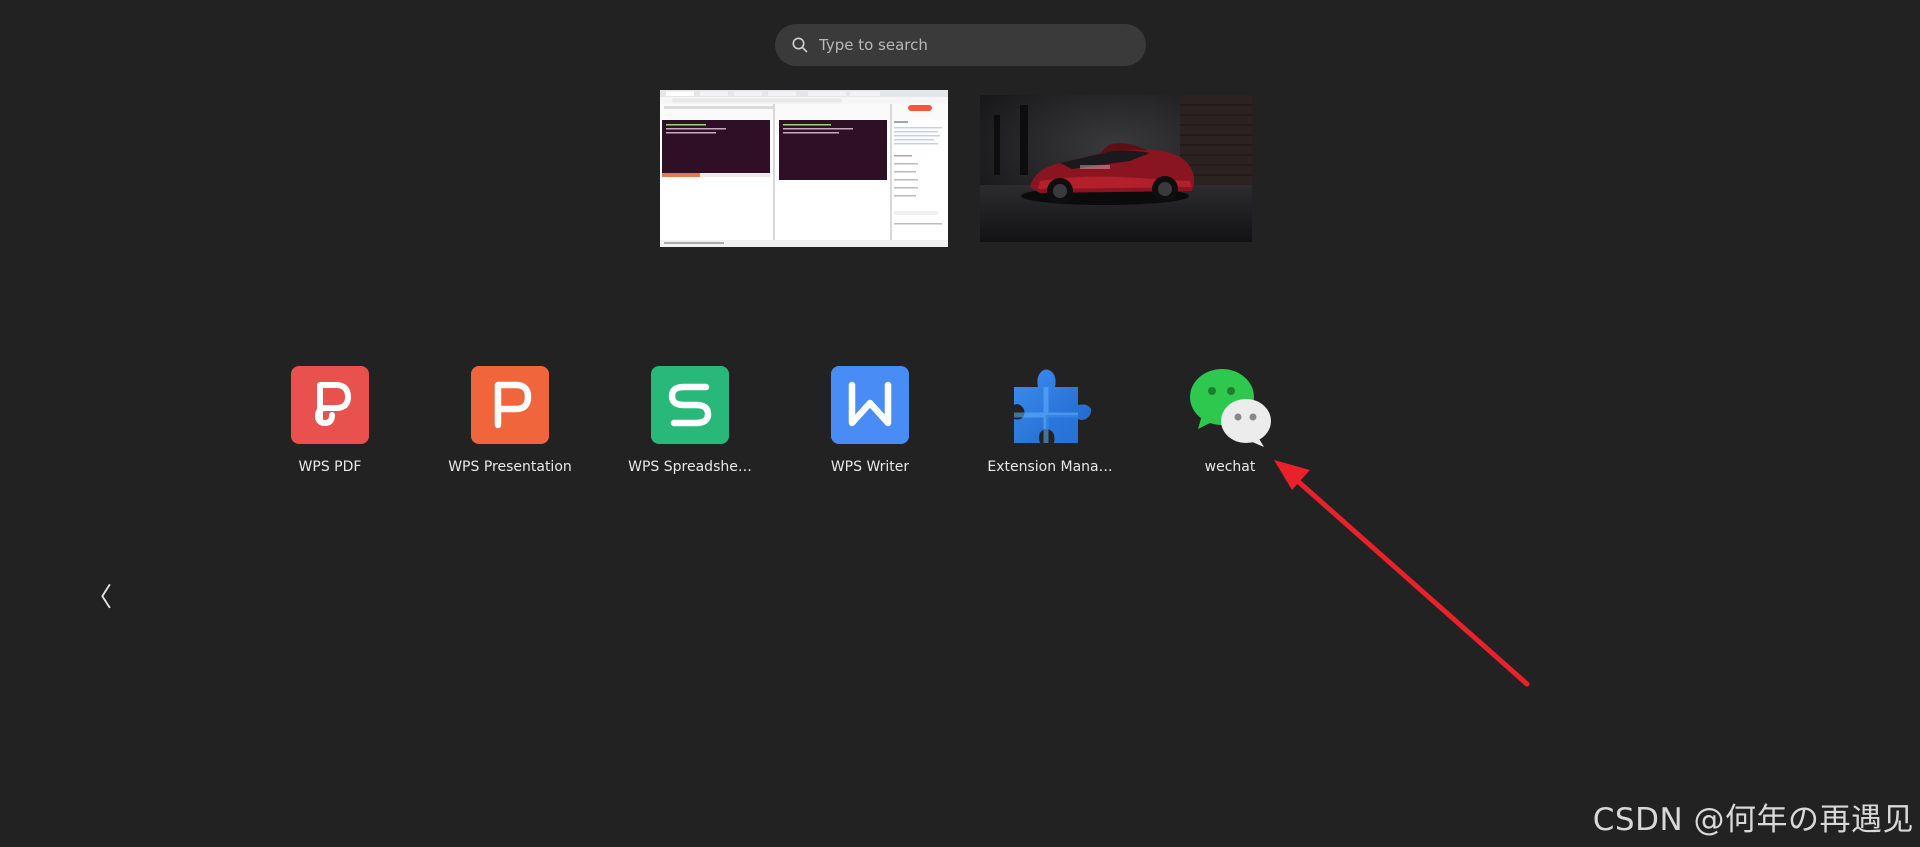 The width and height of the screenshot is (1920, 847). Describe the element at coordinates (330, 405) in the screenshot. I see `wps-pdf-icon` at that location.